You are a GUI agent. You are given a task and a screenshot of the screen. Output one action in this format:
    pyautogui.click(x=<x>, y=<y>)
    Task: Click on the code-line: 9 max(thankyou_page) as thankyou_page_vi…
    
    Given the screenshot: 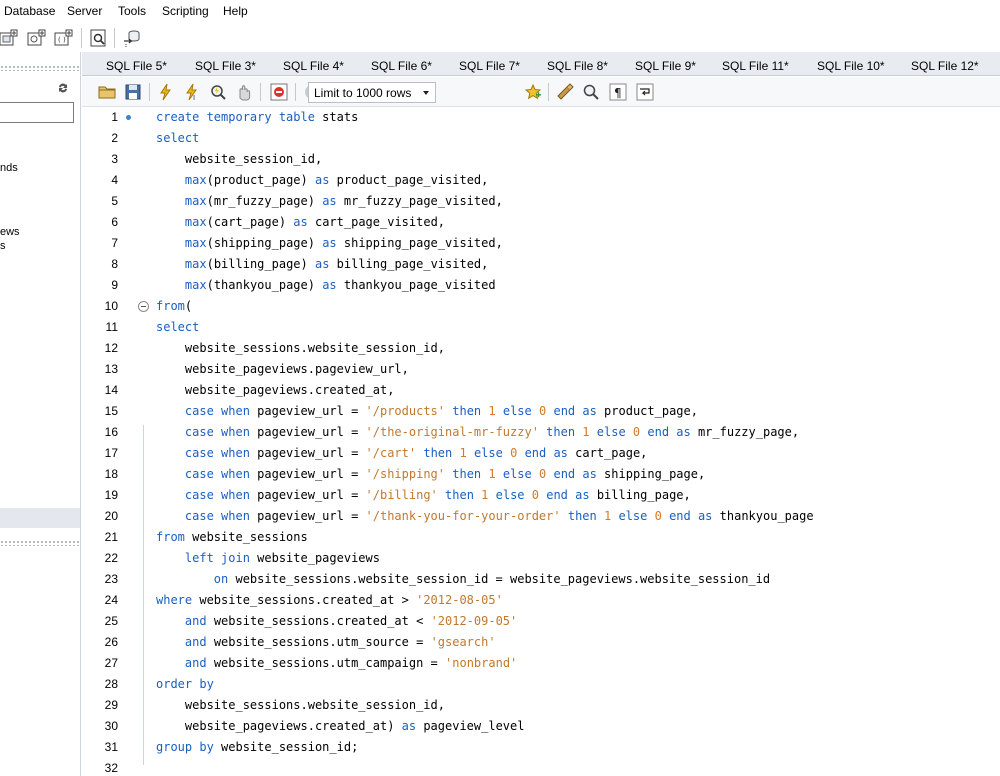 What is the action you would take?
    pyautogui.click(x=541, y=285)
    